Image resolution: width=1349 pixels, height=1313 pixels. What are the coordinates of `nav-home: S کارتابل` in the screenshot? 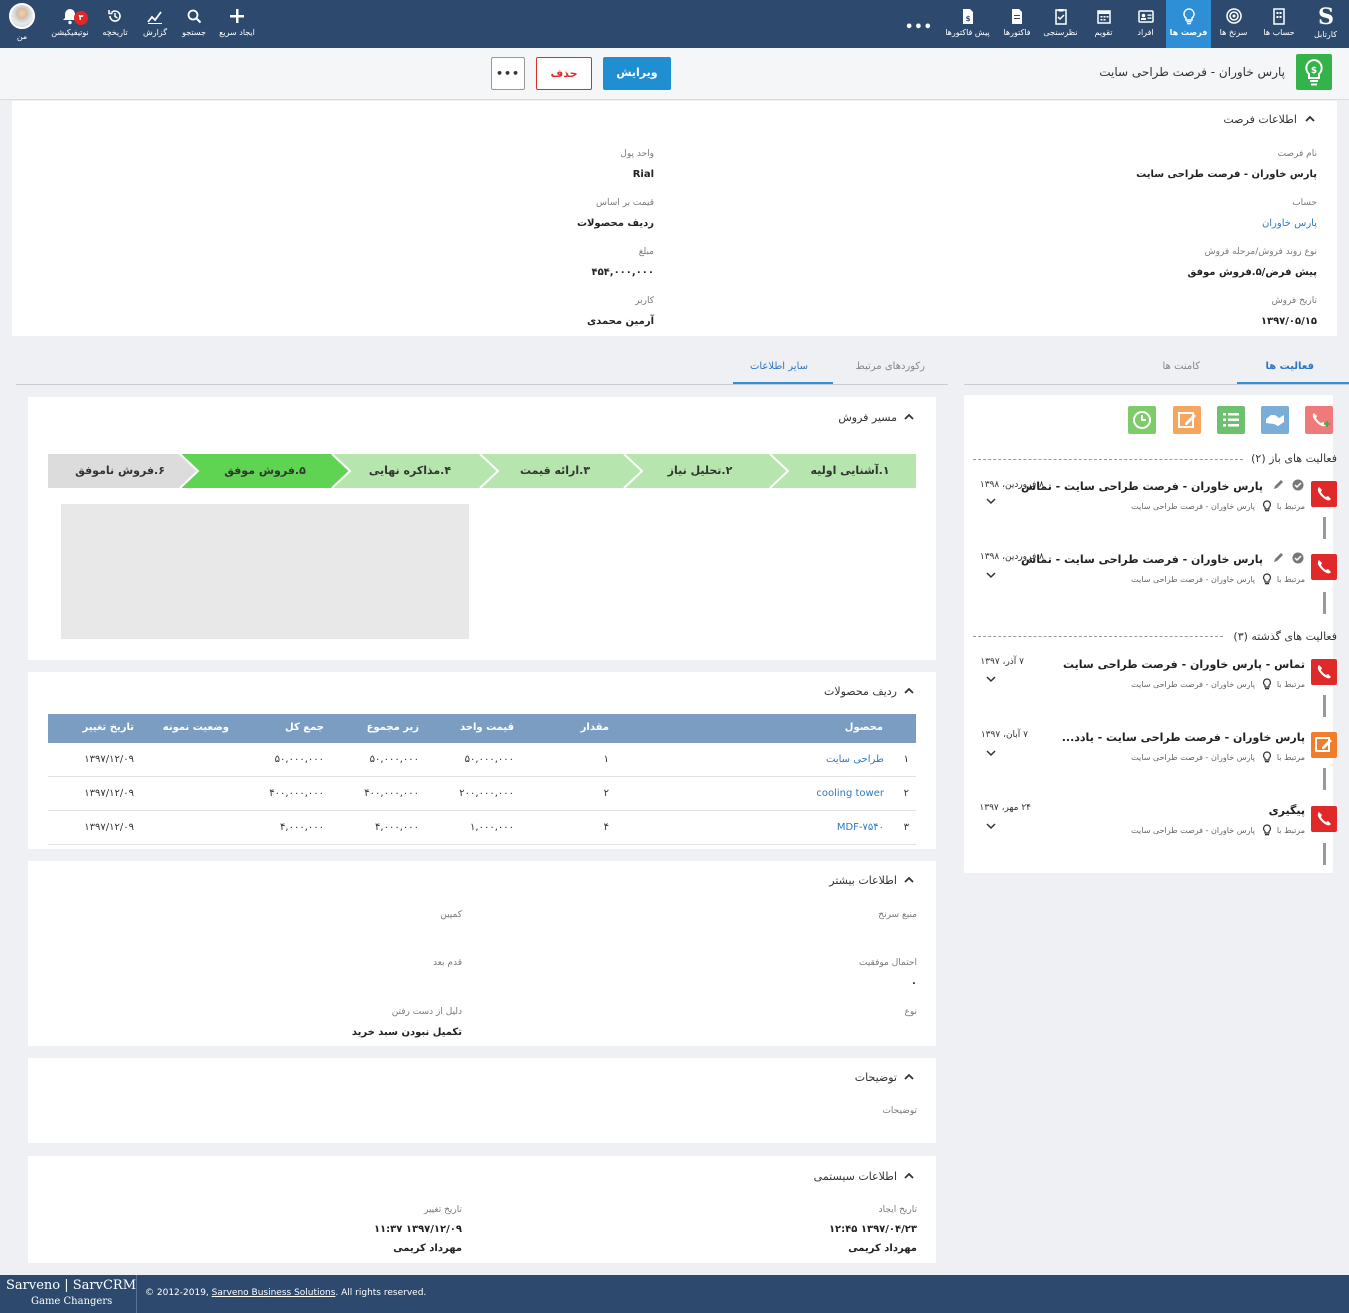 It's located at (1325, 24).